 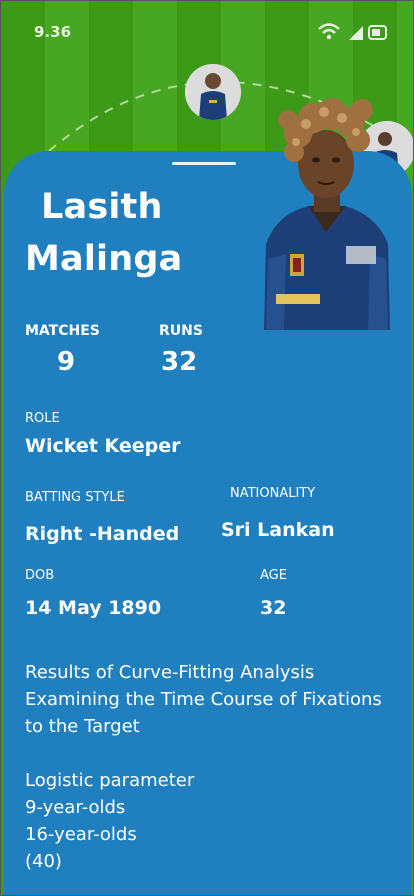 What do you see at coordinates (62, 331) in the screenshot?
I see `matches-label: MATCHES` at bounding box center [62, 331].